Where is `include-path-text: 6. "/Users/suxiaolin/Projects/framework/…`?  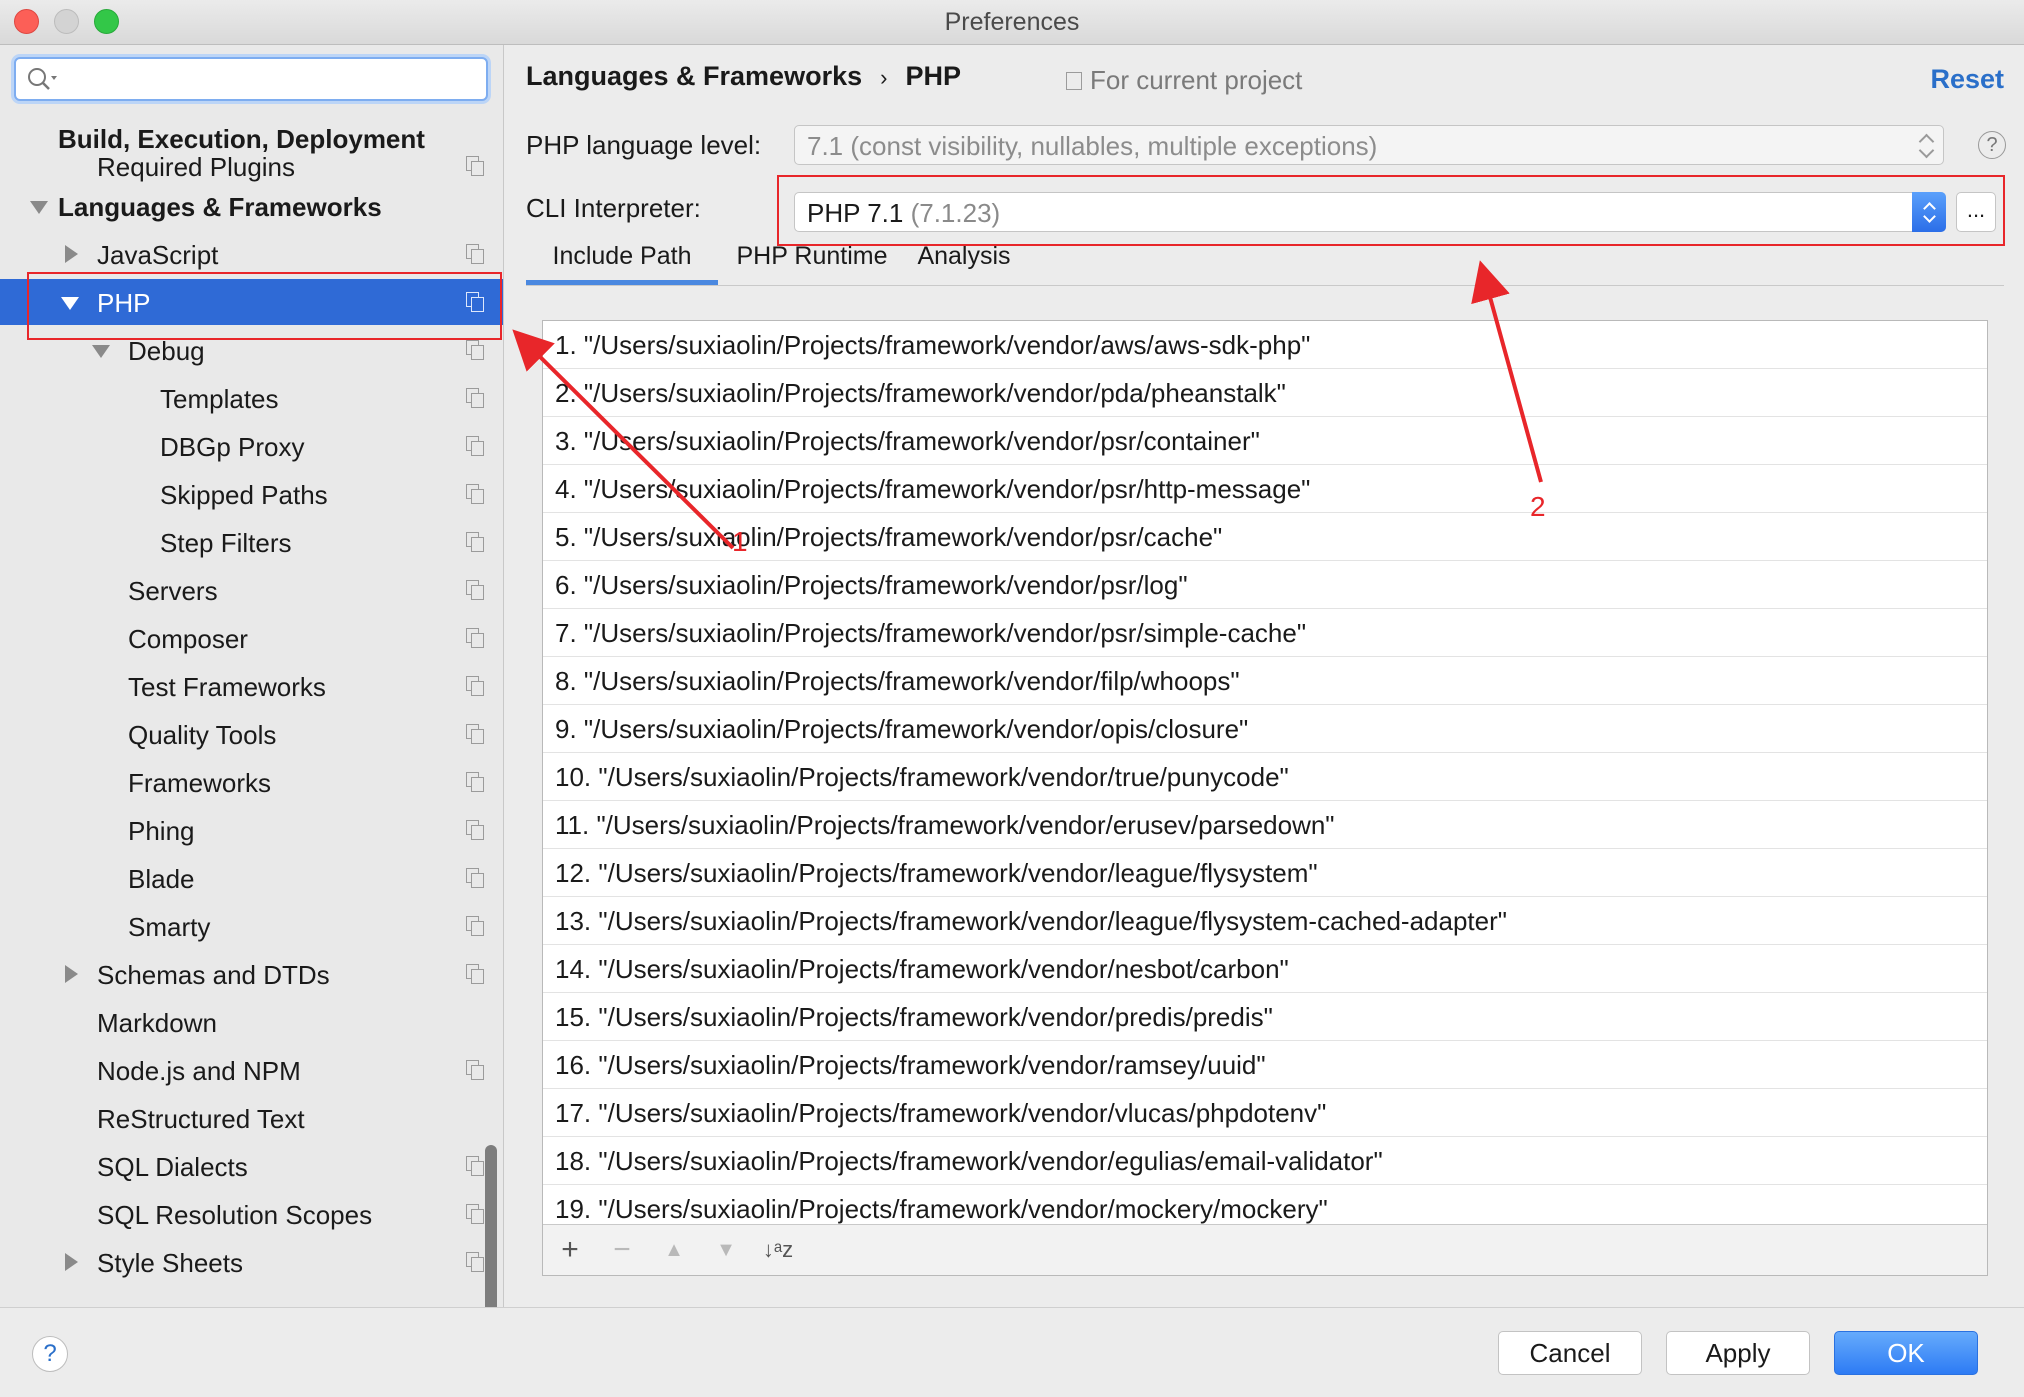
include-path-text: 6. "/Users/suxiaolin/Projects/framework/… is located at coordinates (871, 585).